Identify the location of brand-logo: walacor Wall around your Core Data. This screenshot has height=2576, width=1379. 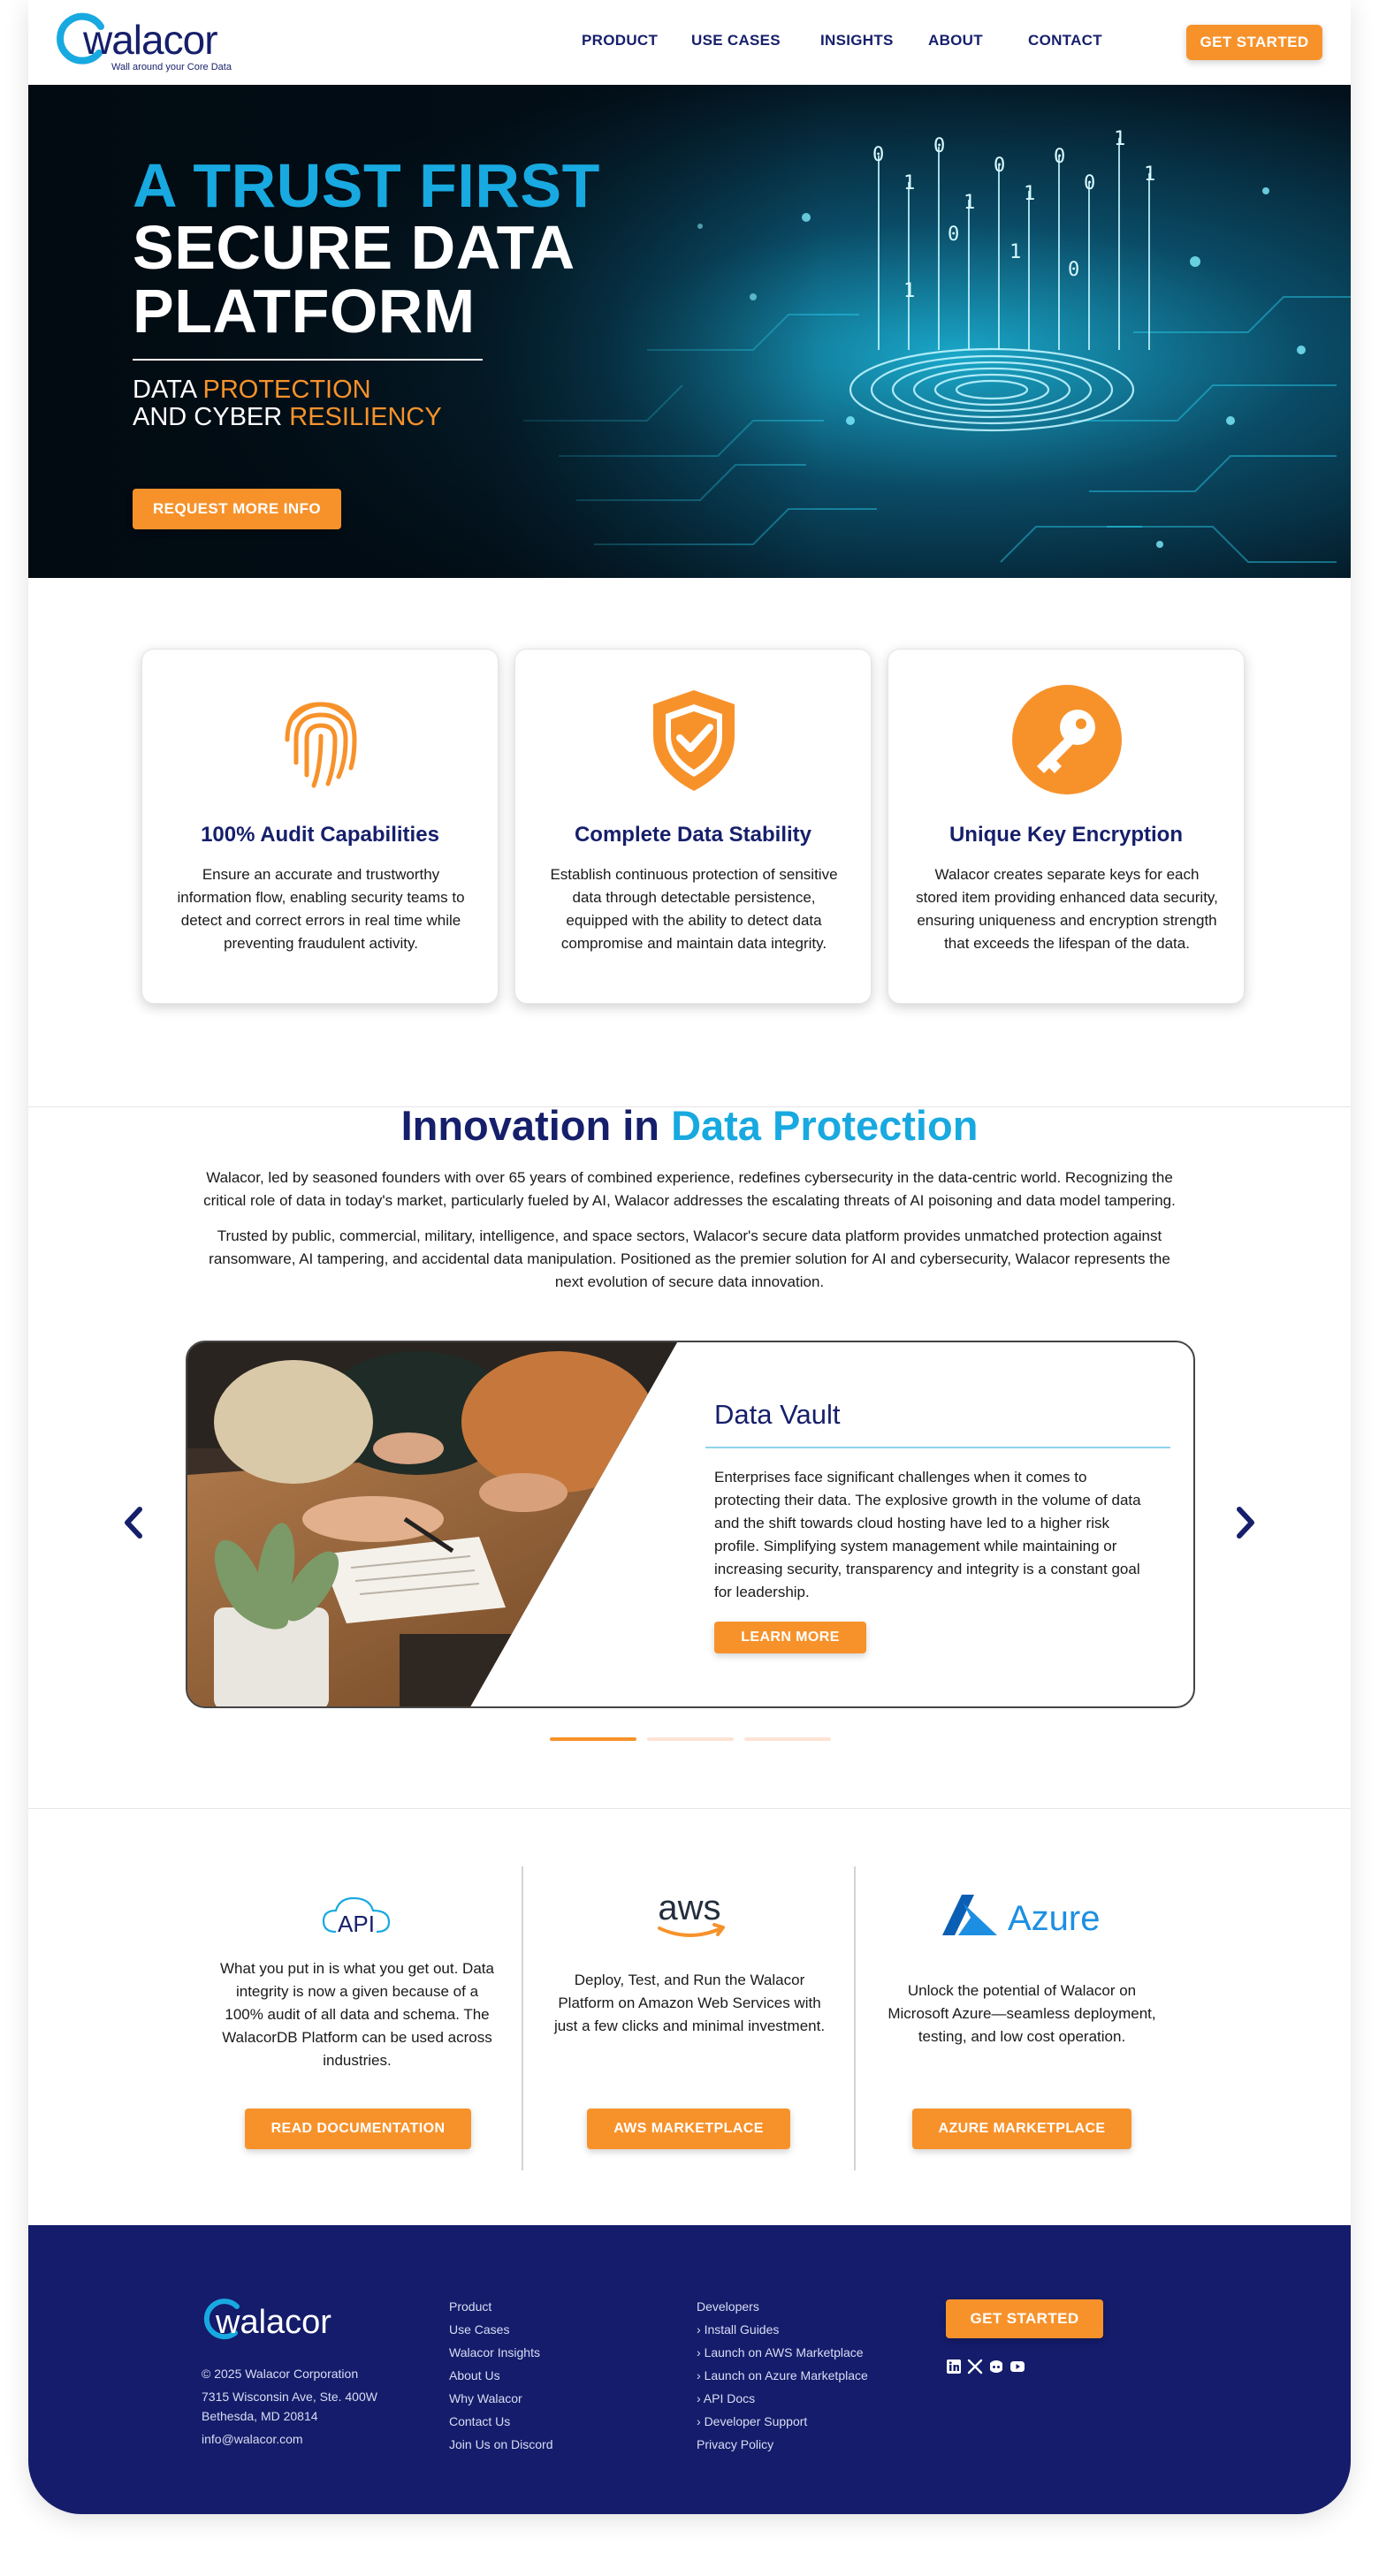
(146, 42).